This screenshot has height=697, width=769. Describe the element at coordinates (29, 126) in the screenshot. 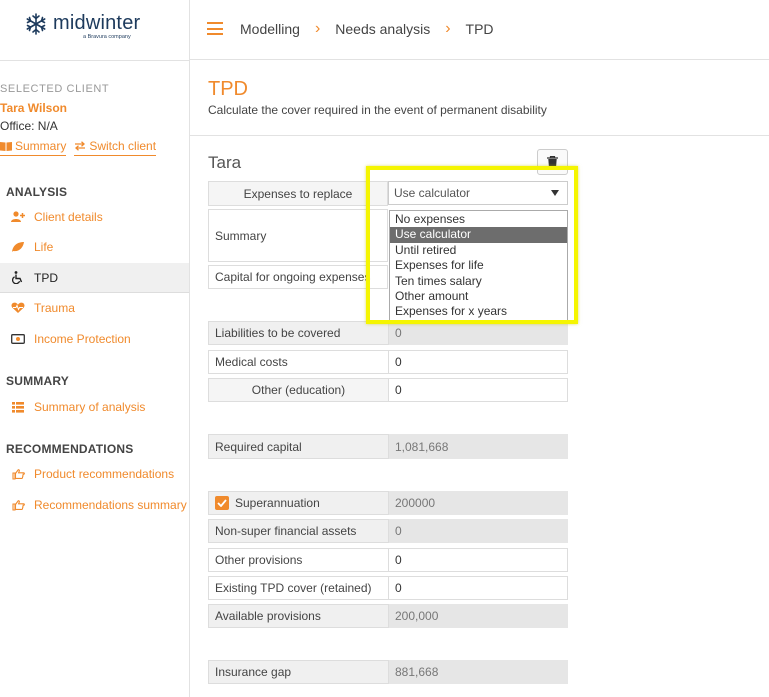

I see `client-office: Office: N/A` at that location.